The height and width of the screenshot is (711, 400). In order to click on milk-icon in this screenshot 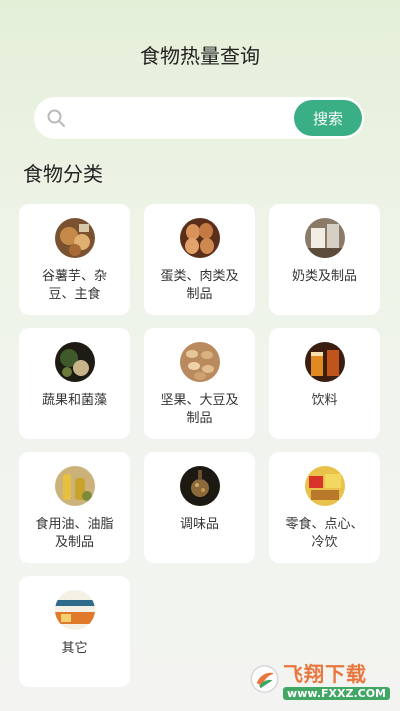, I will do `click(324, 238)`.